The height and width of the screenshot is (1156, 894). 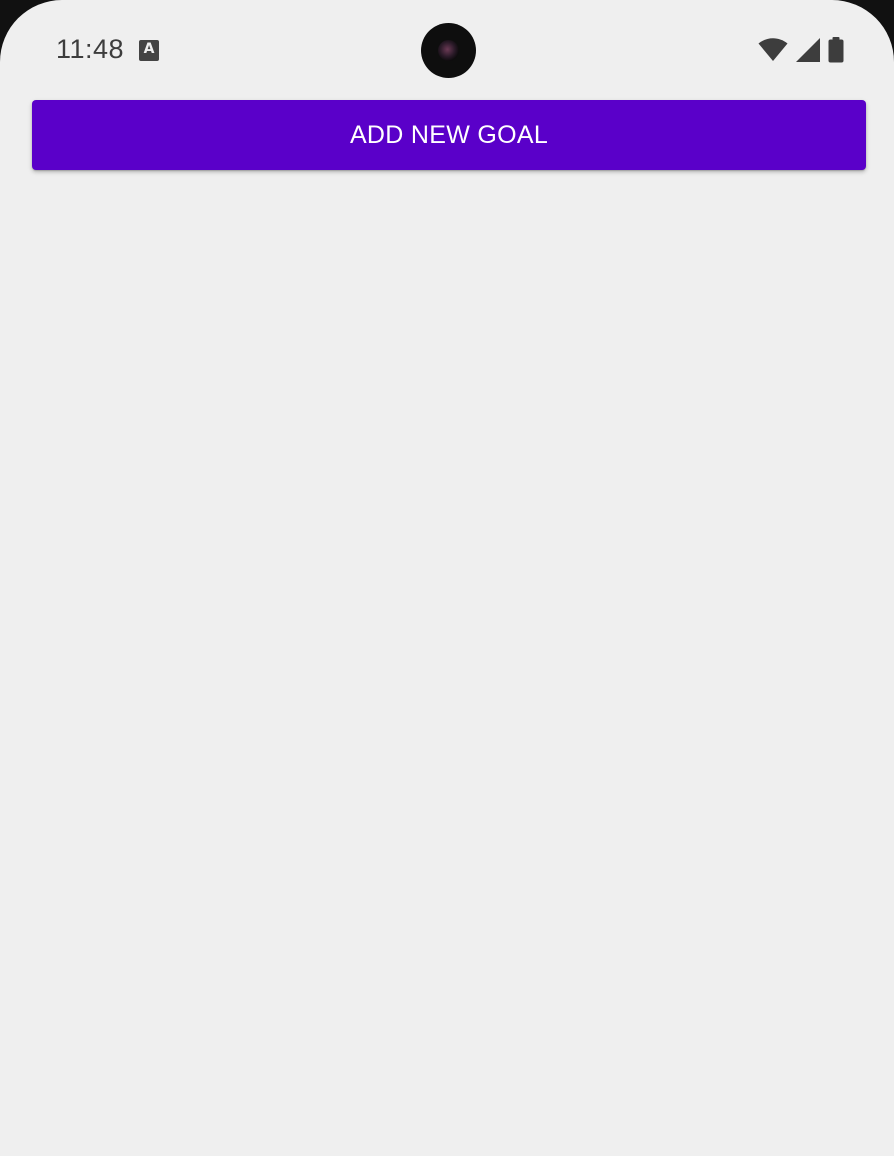 I want to click on notification-app-icon: A, so click(x=149, y=50).